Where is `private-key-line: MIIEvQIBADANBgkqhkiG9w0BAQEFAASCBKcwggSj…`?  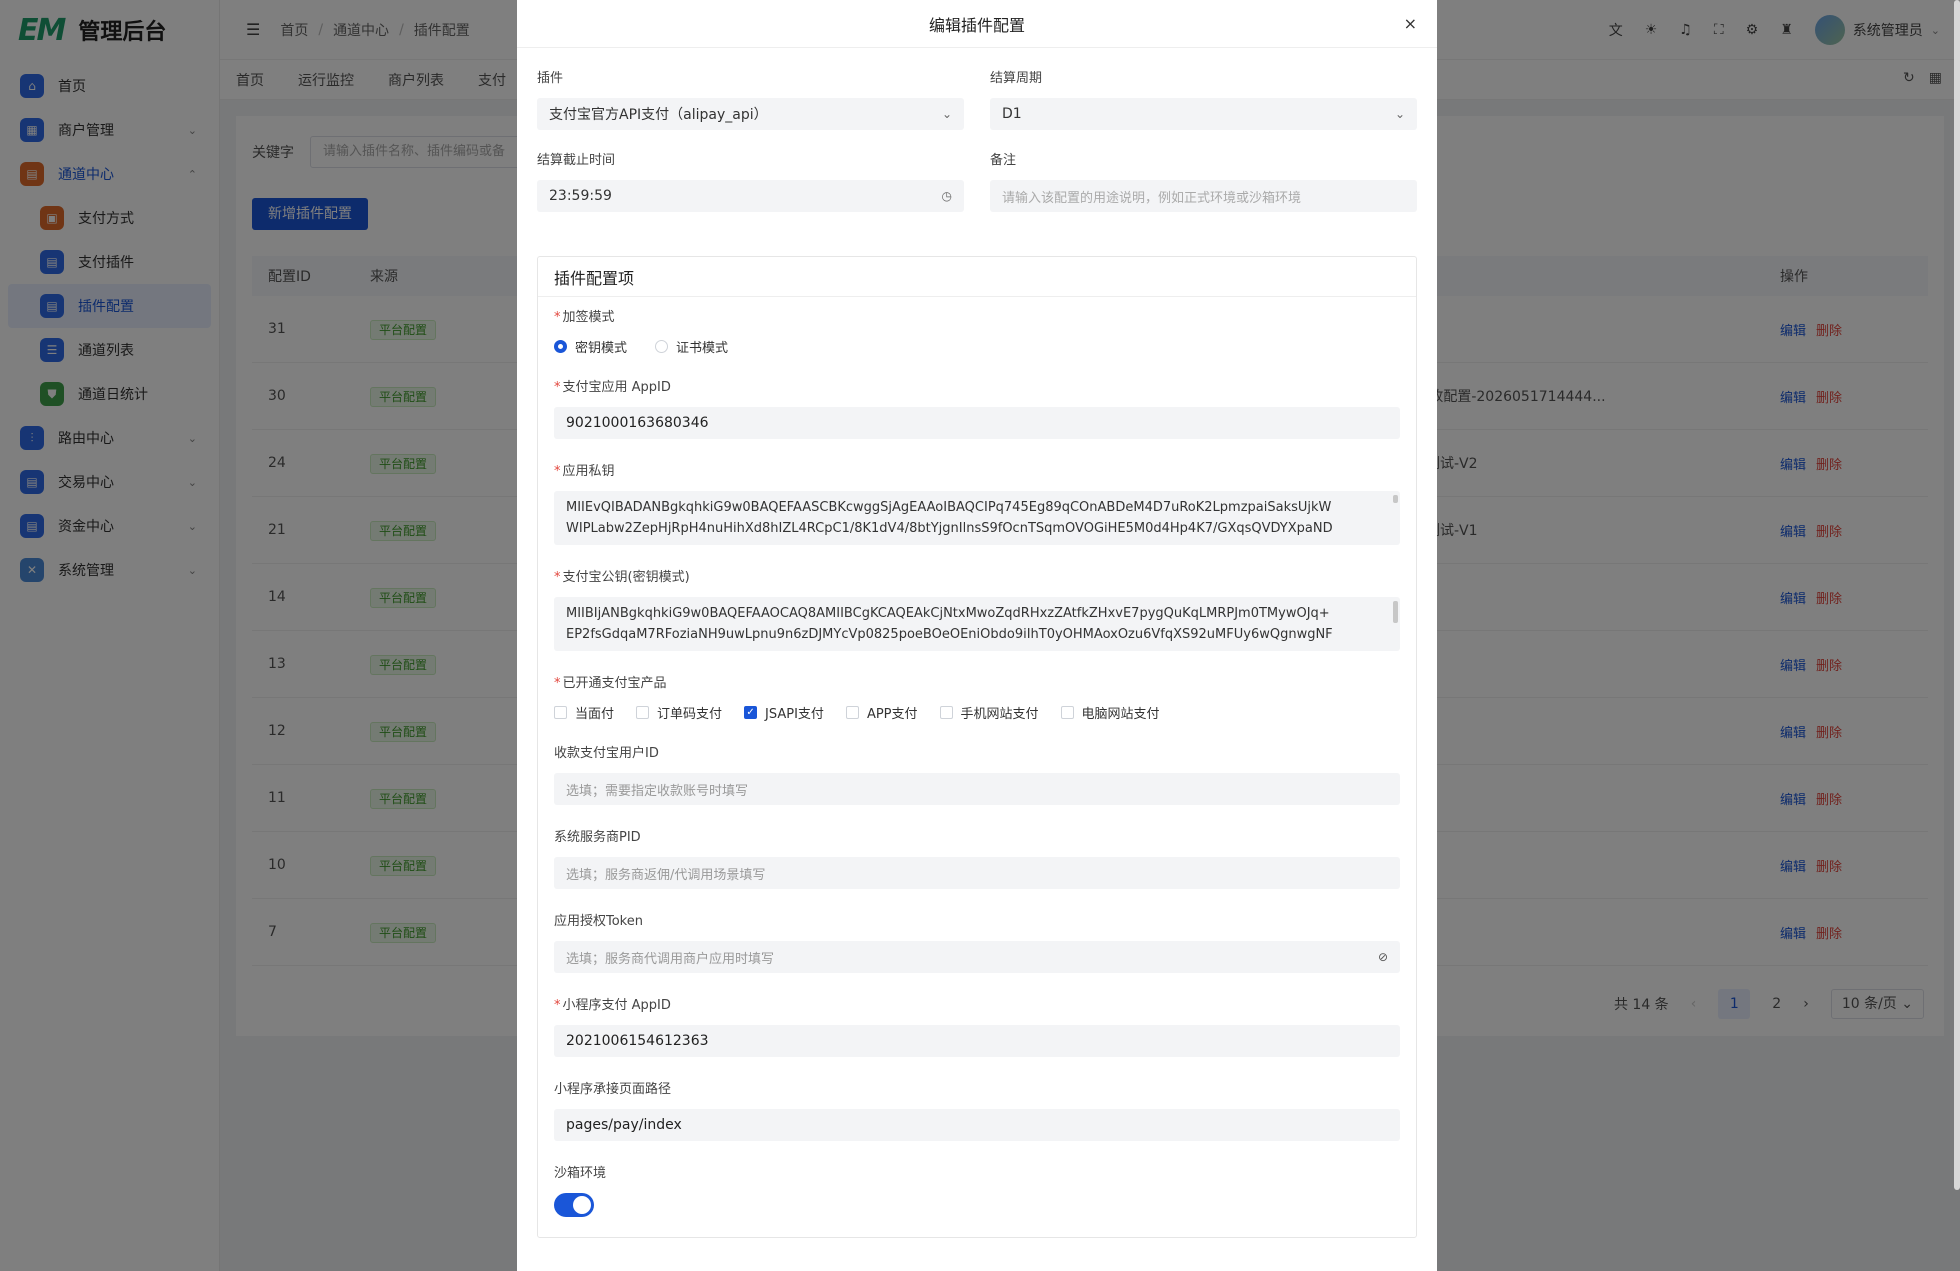
private-key-line: MIIEvQIBADANBgkqhkiG9w0BAQEFAASCBKcwggSj… is located at coordinates (949, 507).